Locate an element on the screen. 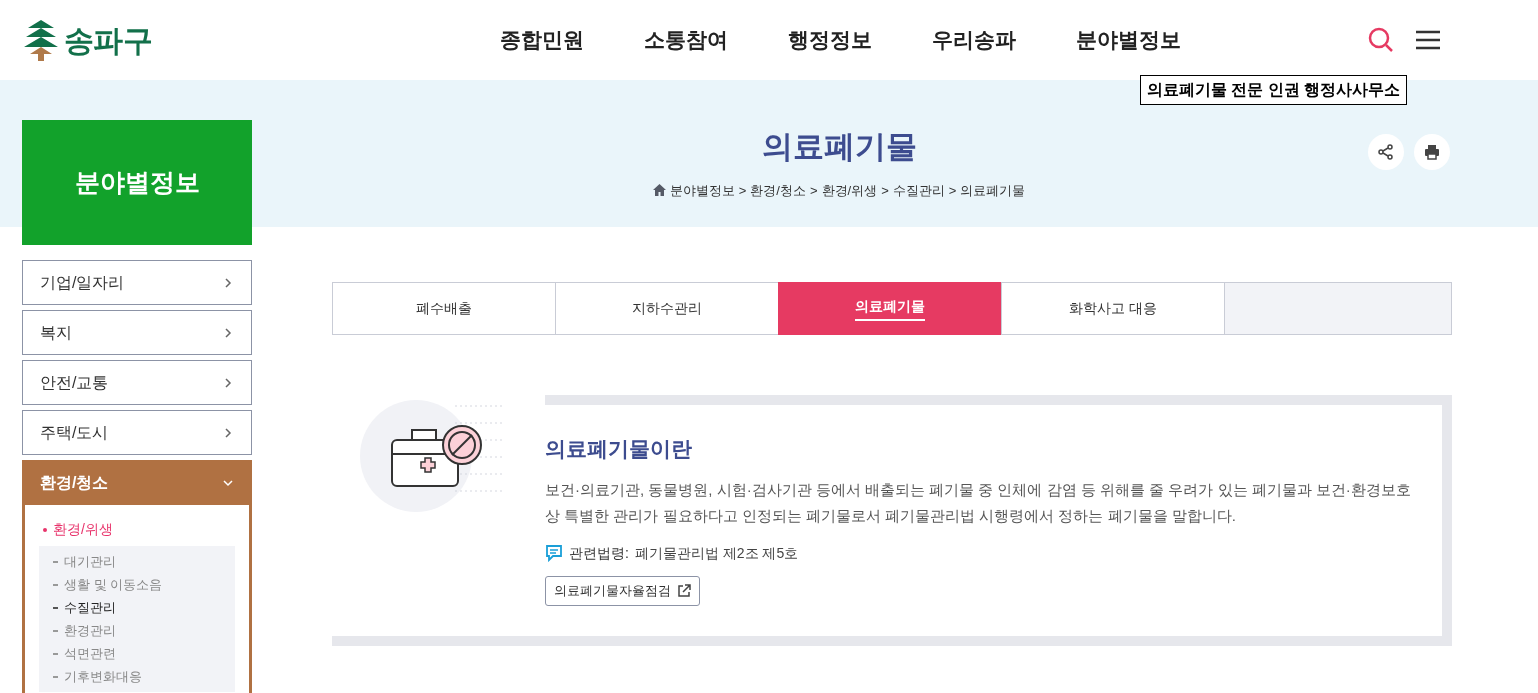 This screenshot has height=693, width=1538. print-button is located at coordinates (1432, 152).